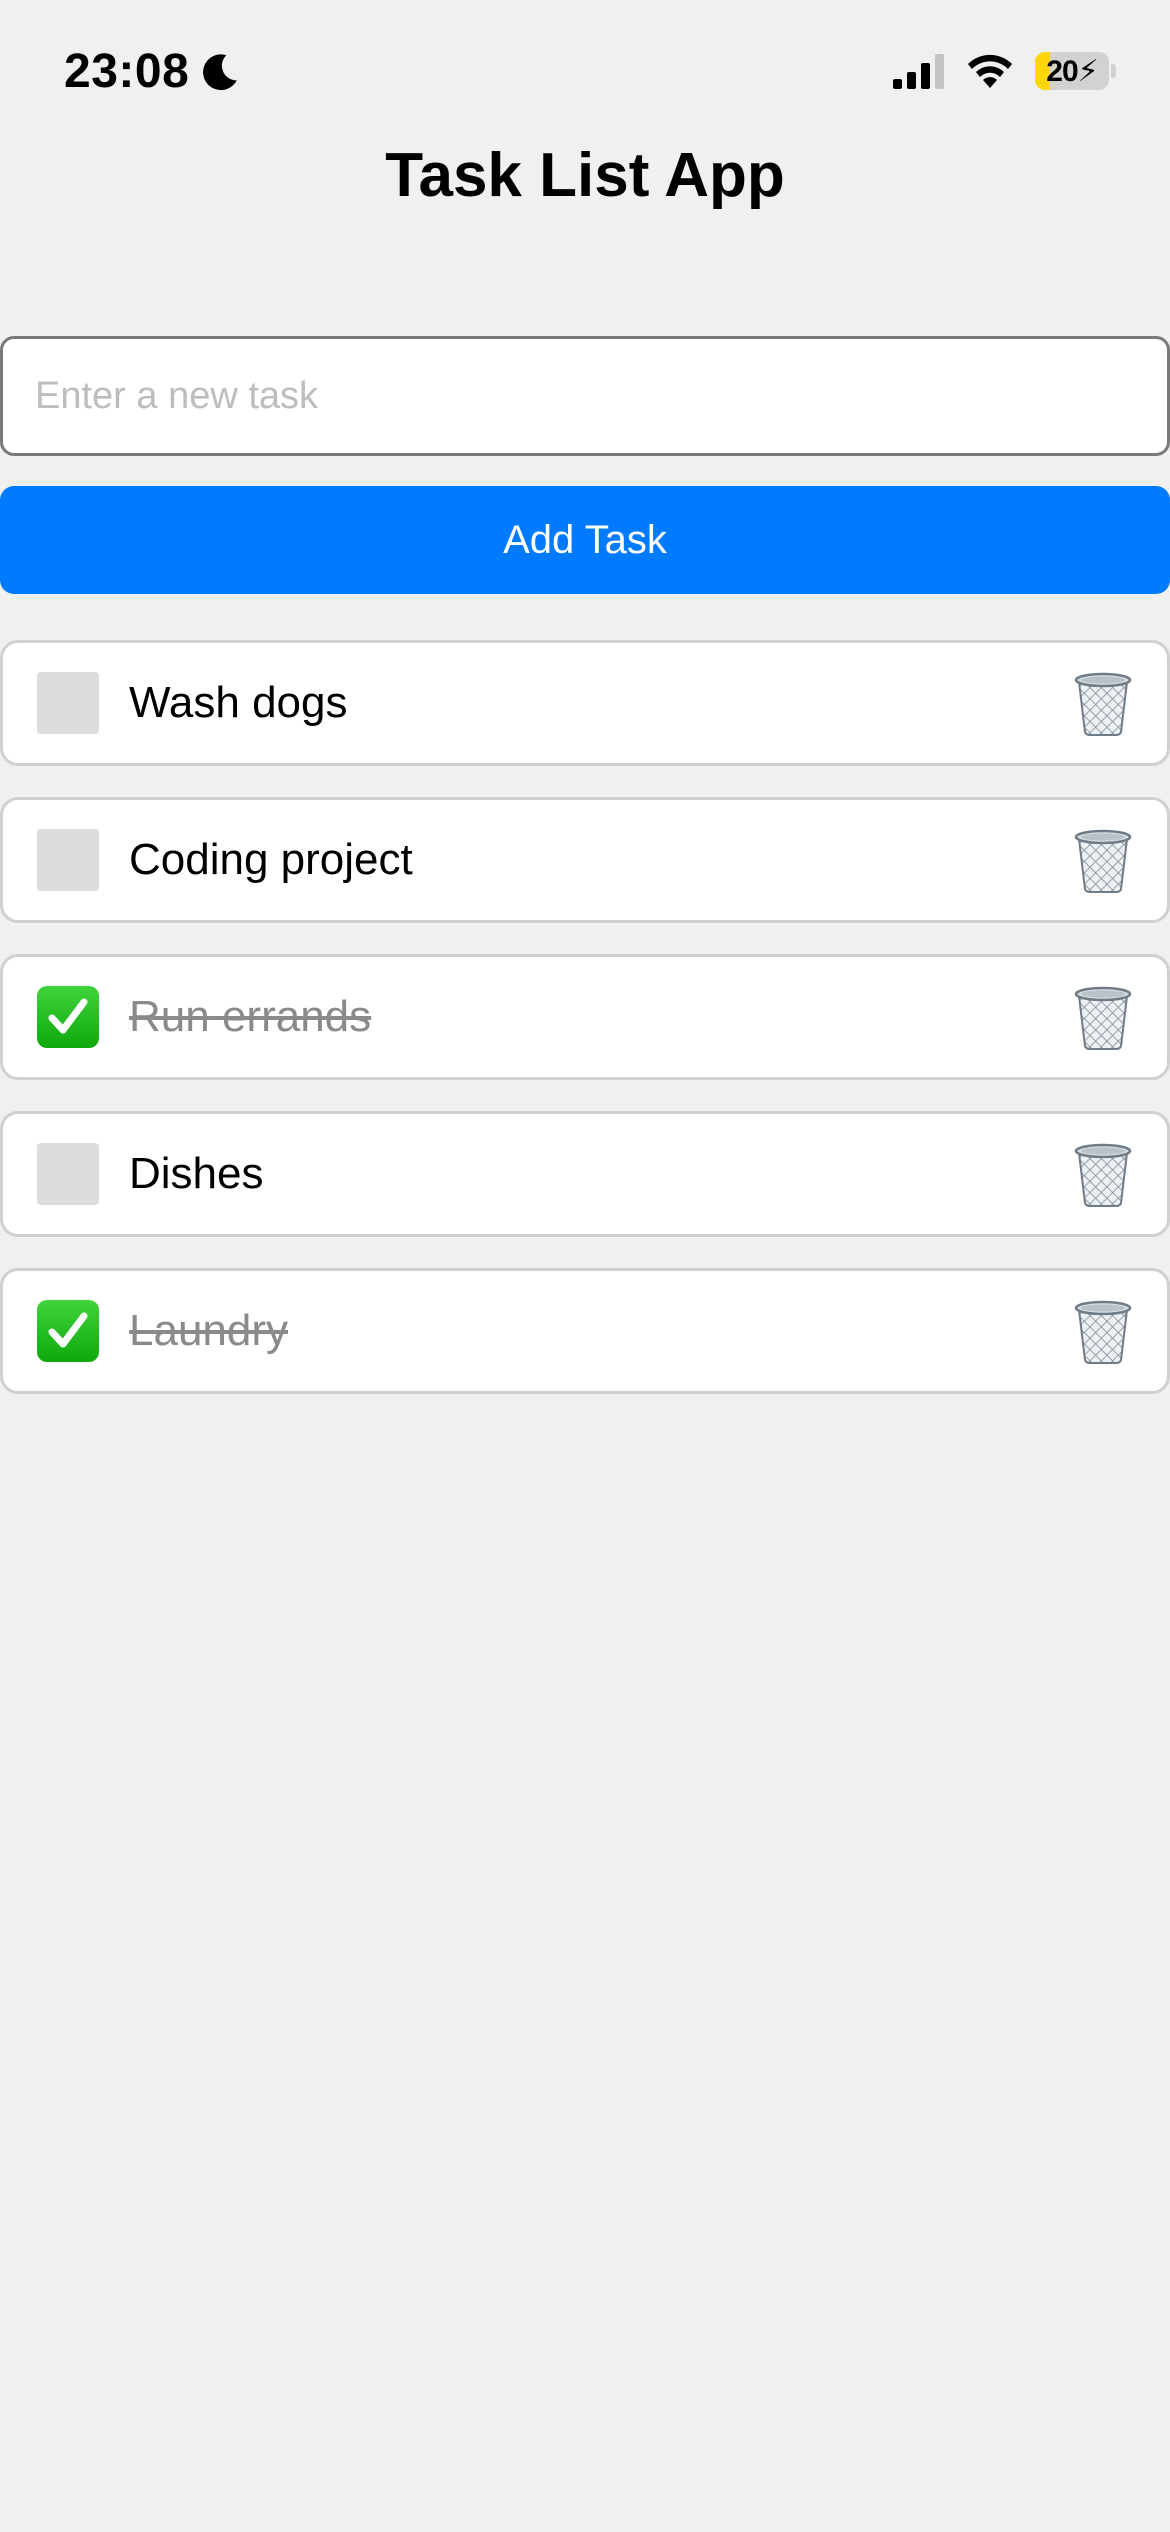  What do you see at coordinates (196, 1173) in the screenshot?
I see `task-label: Dishes` at bounding box center [196, 1173].